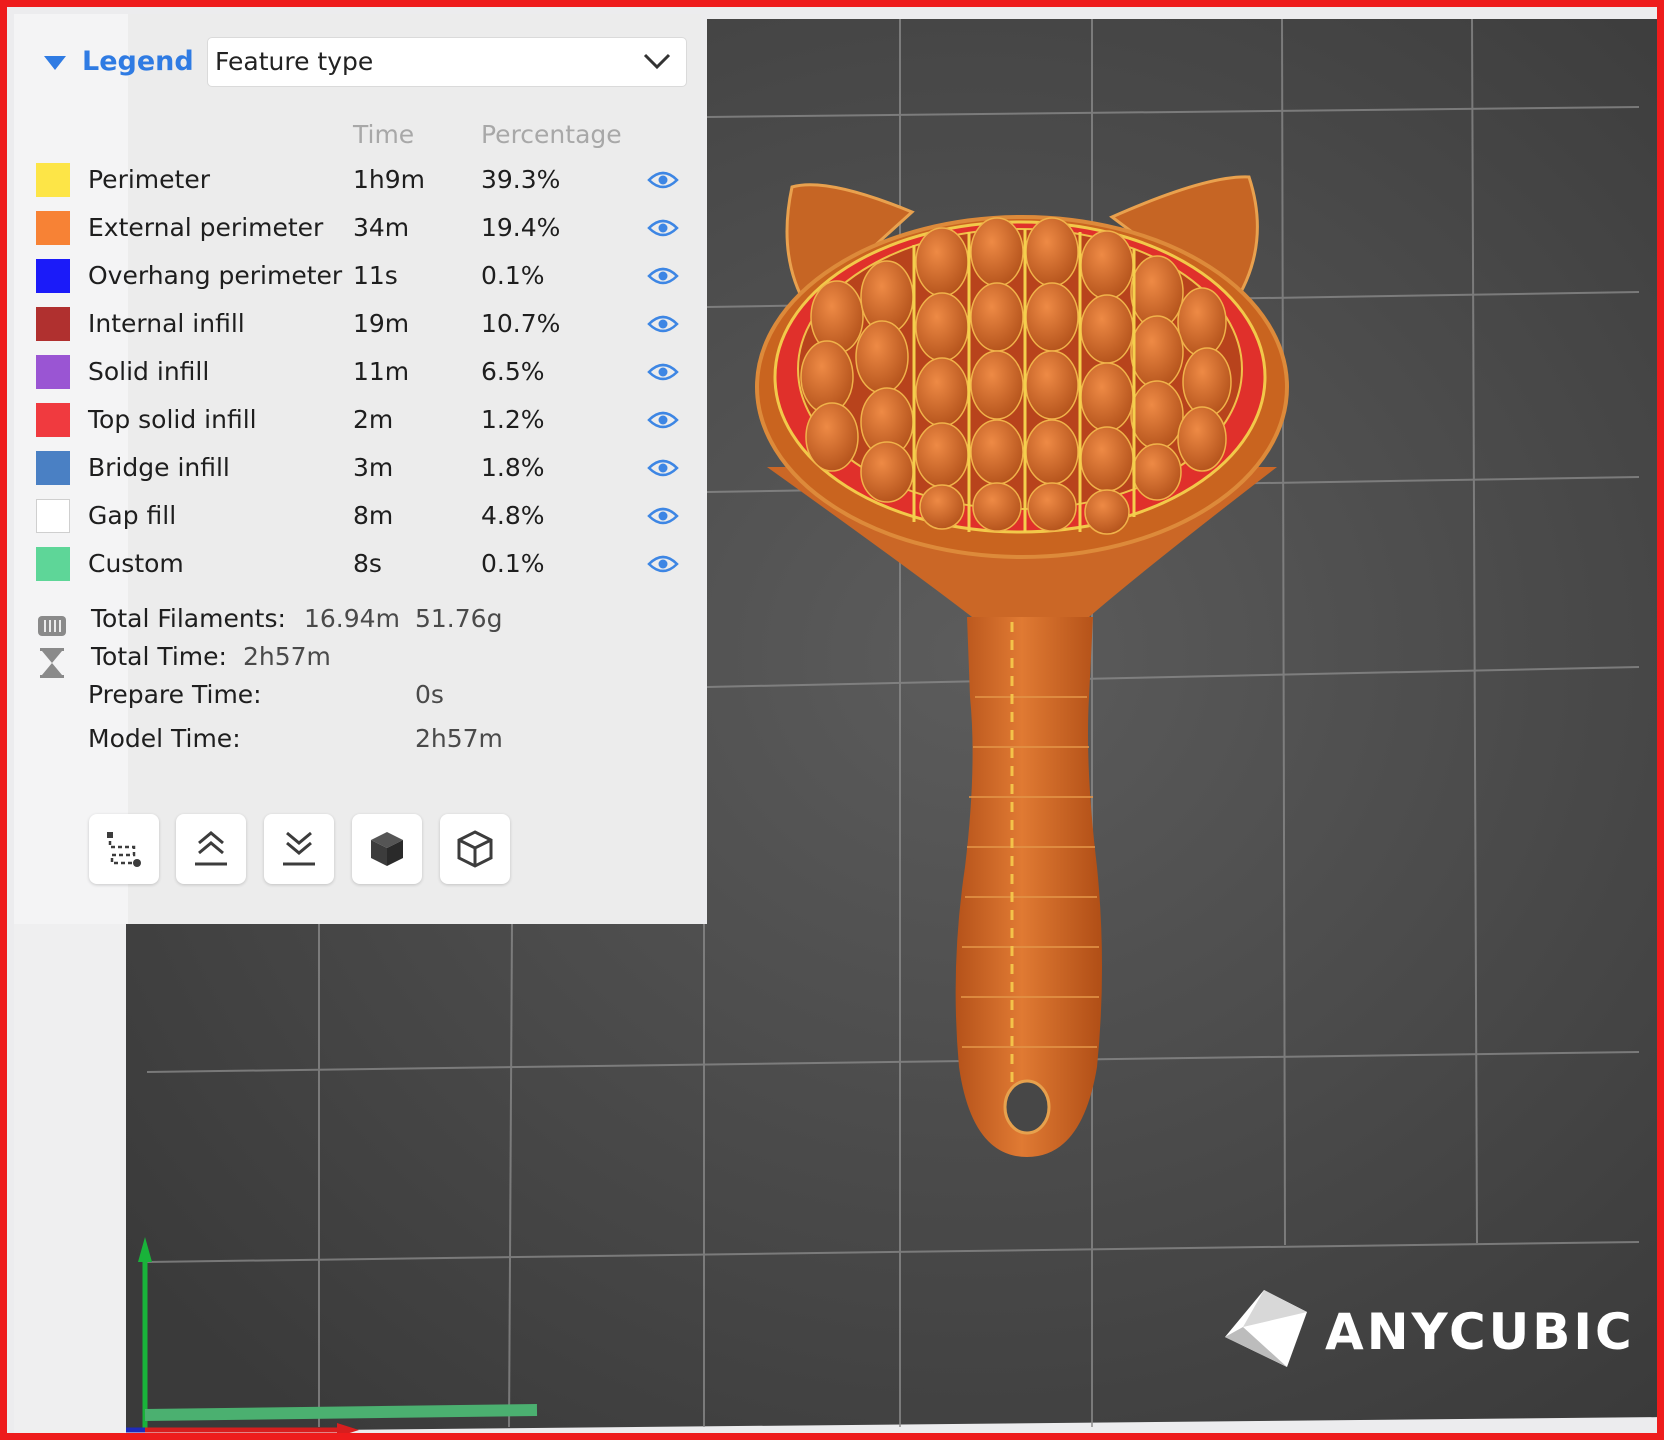 This screenshot has height=1440, width=1664. I want to click on top-layer-tool, so click(211, 849).